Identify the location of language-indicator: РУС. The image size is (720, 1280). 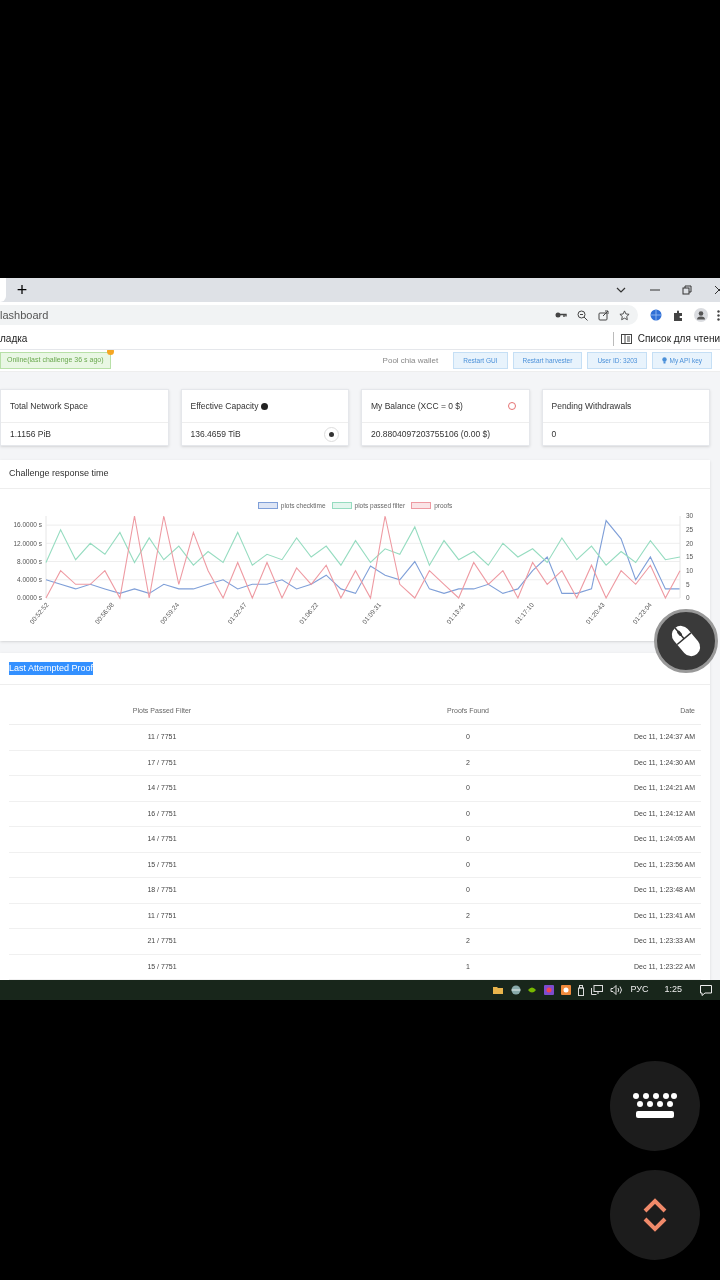
(639, 990).